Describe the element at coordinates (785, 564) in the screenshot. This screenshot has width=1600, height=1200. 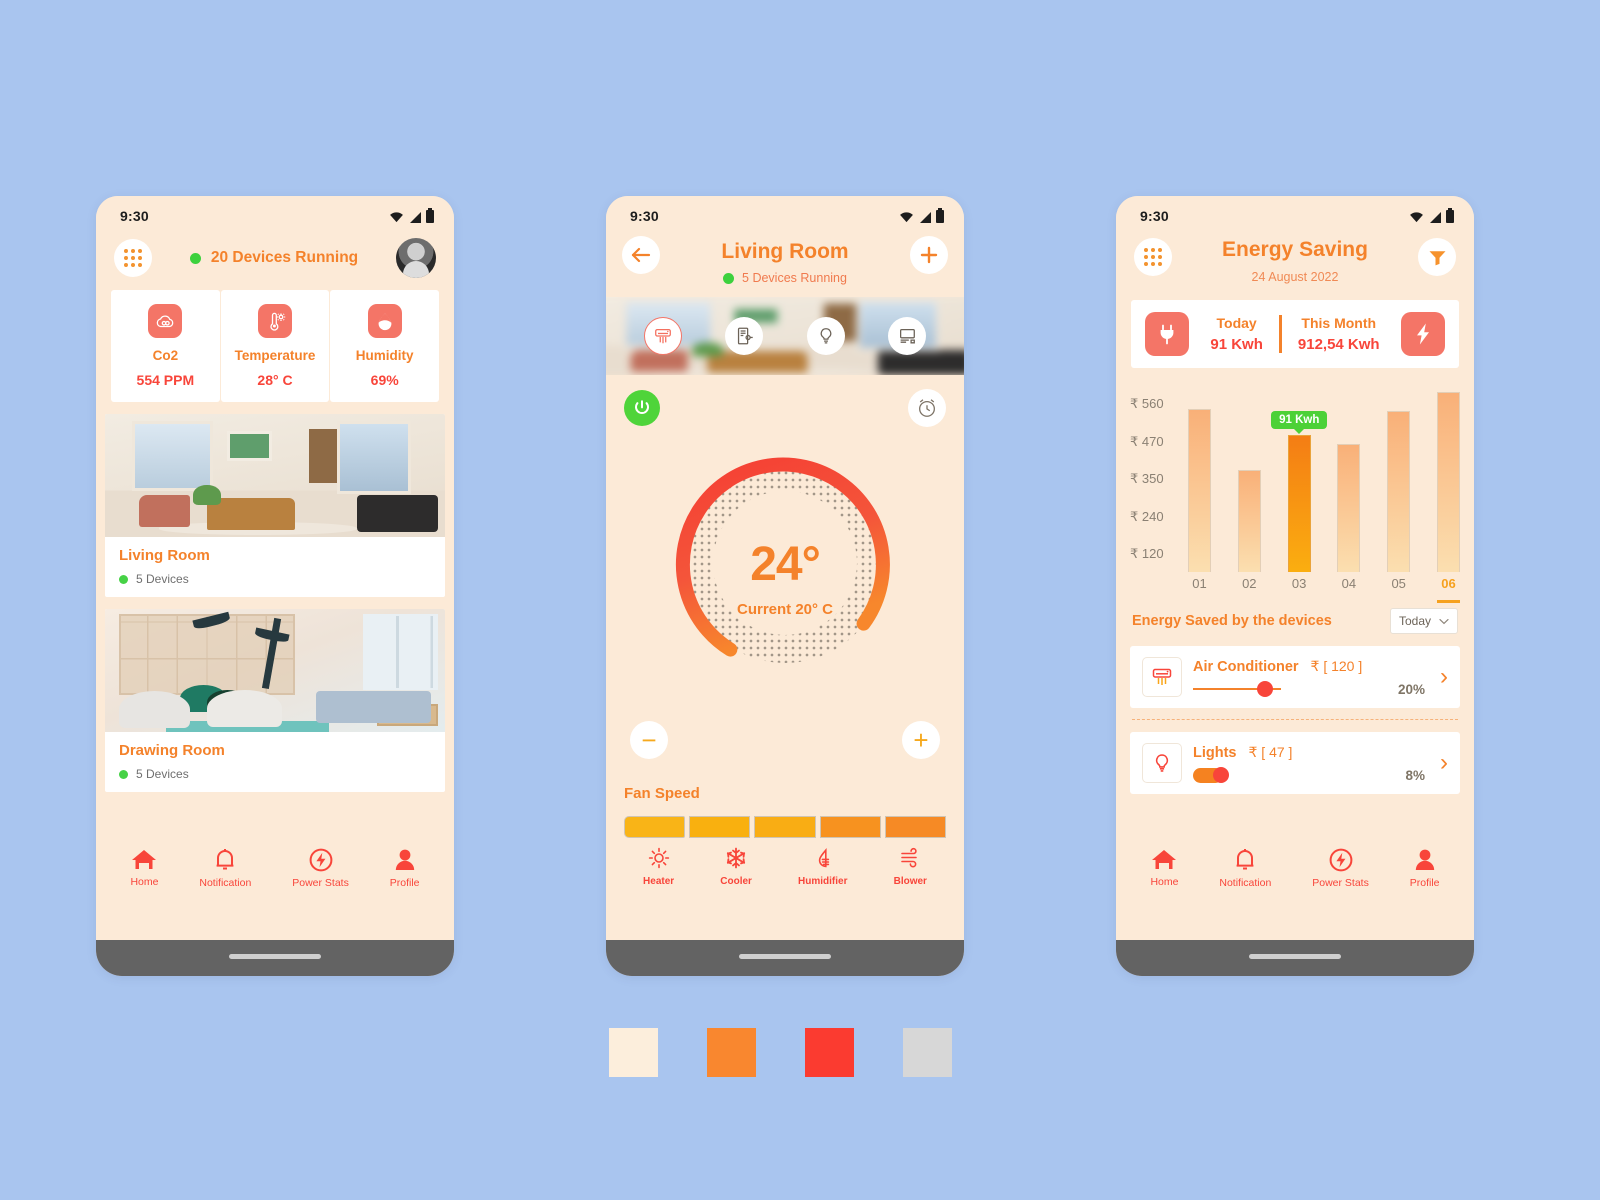
I see `target-temperature: 24°` at that location.